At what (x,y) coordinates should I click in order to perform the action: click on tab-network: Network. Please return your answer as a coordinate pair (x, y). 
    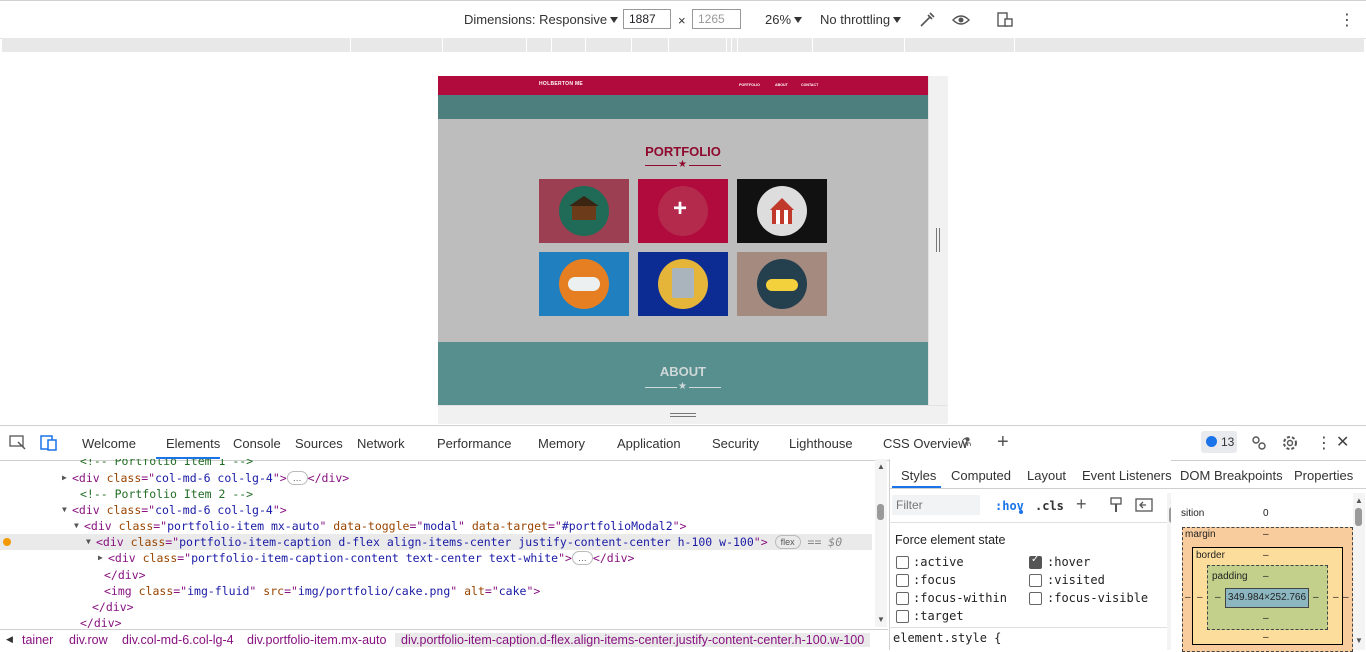
    Looking at the image, I should click on (381, 443).